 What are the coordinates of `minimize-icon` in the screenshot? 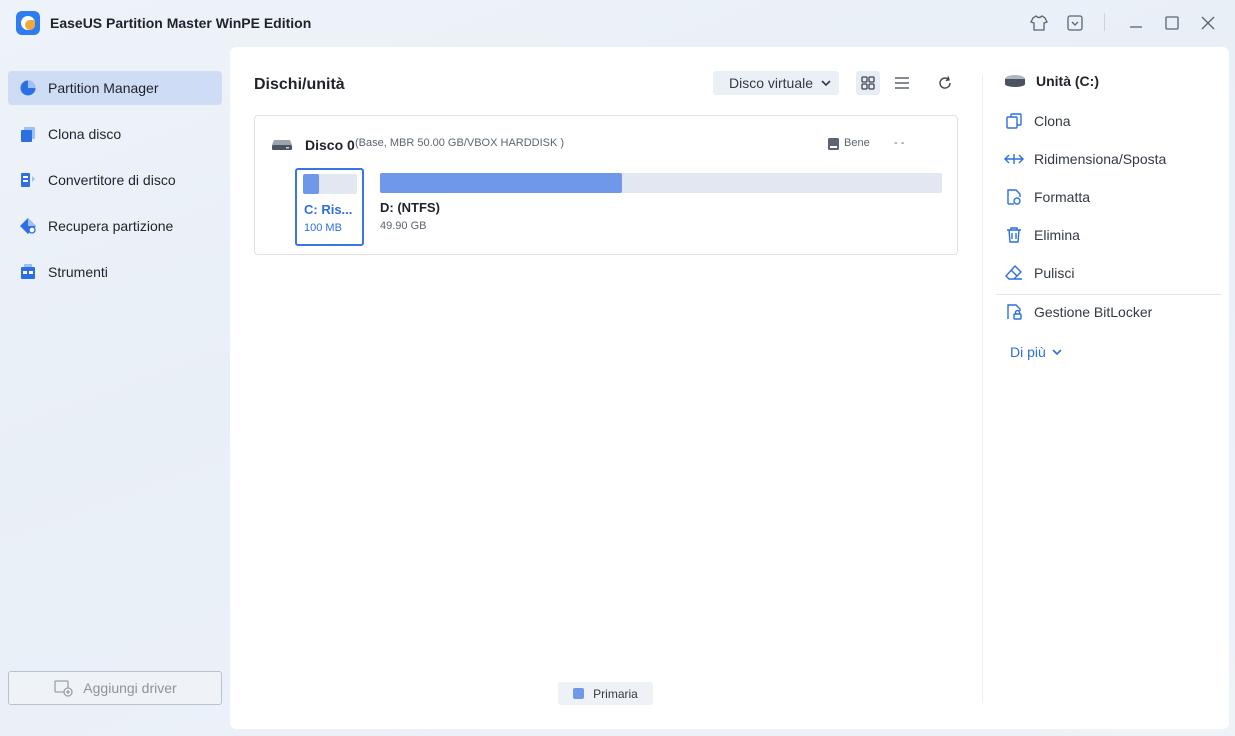 It's located at (1136, 23).